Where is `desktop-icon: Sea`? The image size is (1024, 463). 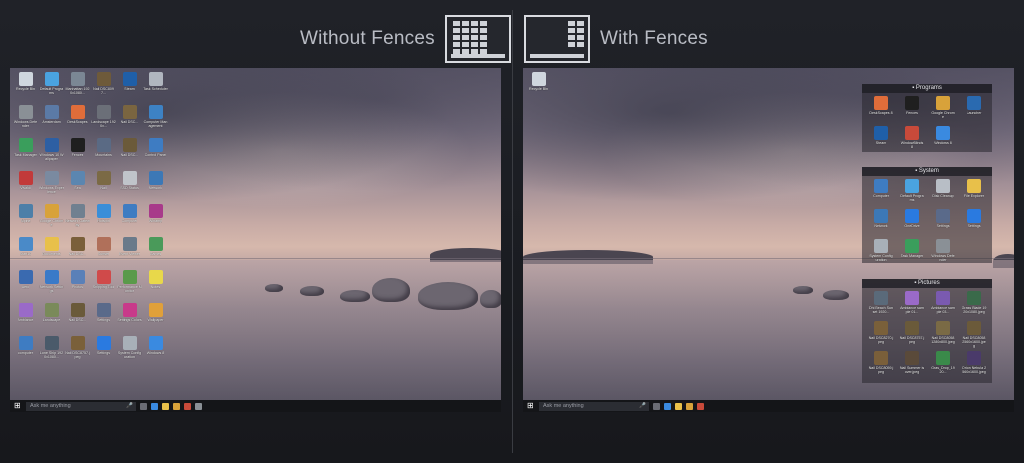 desktop-icon: Sea is located at coordinates (77, 186).